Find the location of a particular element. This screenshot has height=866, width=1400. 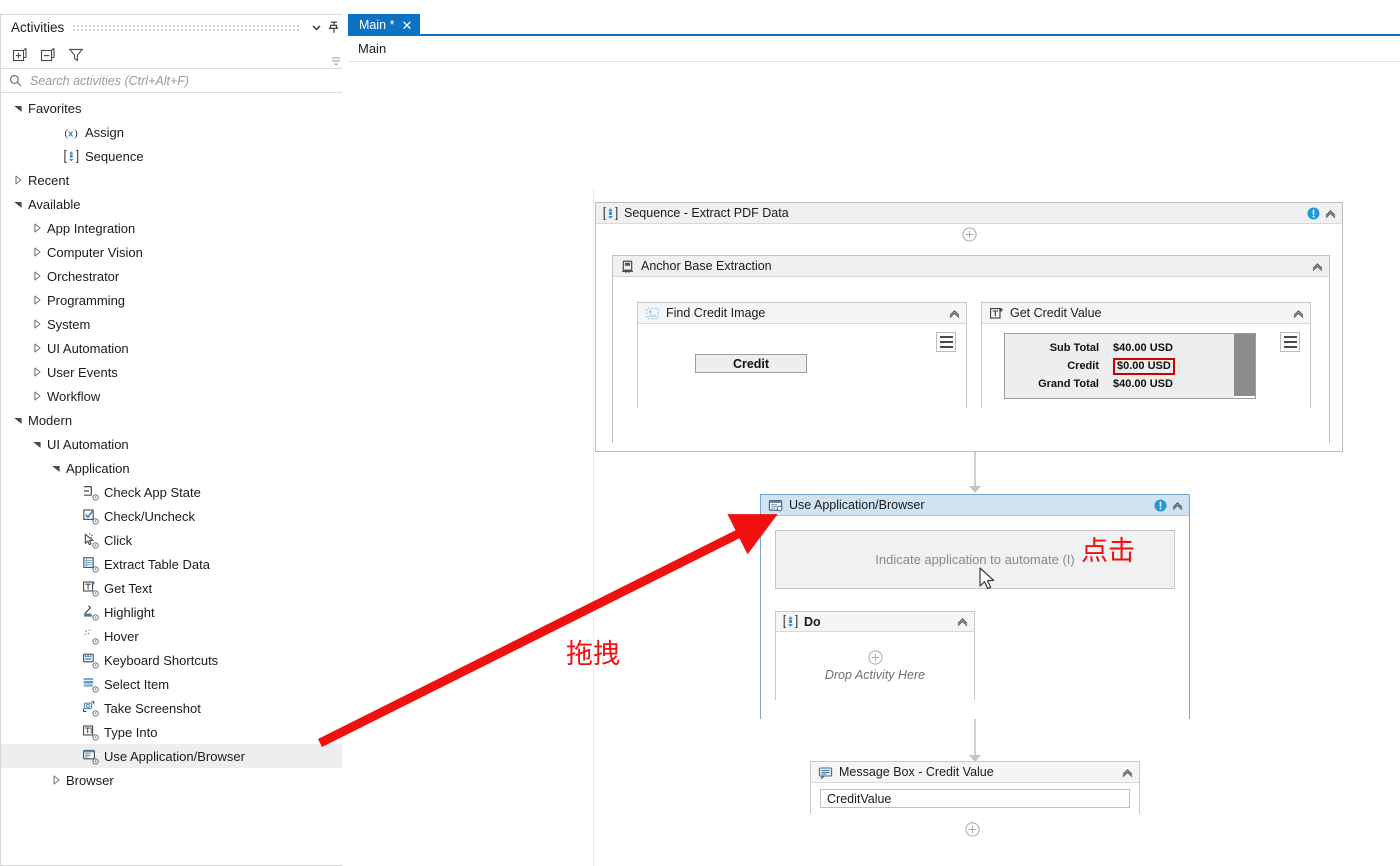

tree-item-label: Sequence is located at coordinates (114, 156).